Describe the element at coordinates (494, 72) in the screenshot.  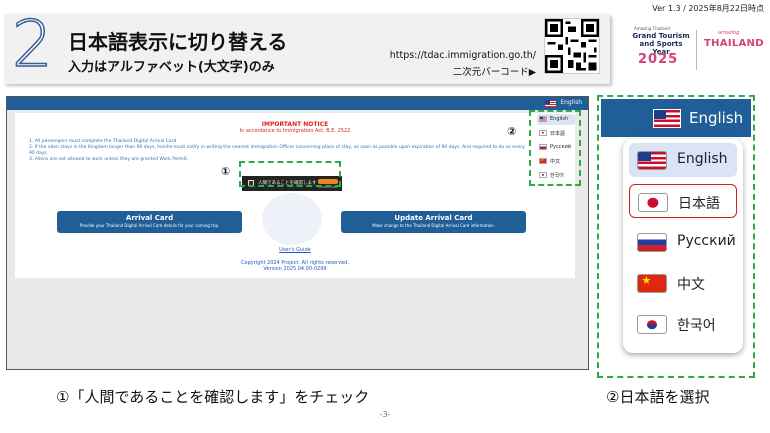
I see `qr-caption: 二次元バーコード▶` at that location.